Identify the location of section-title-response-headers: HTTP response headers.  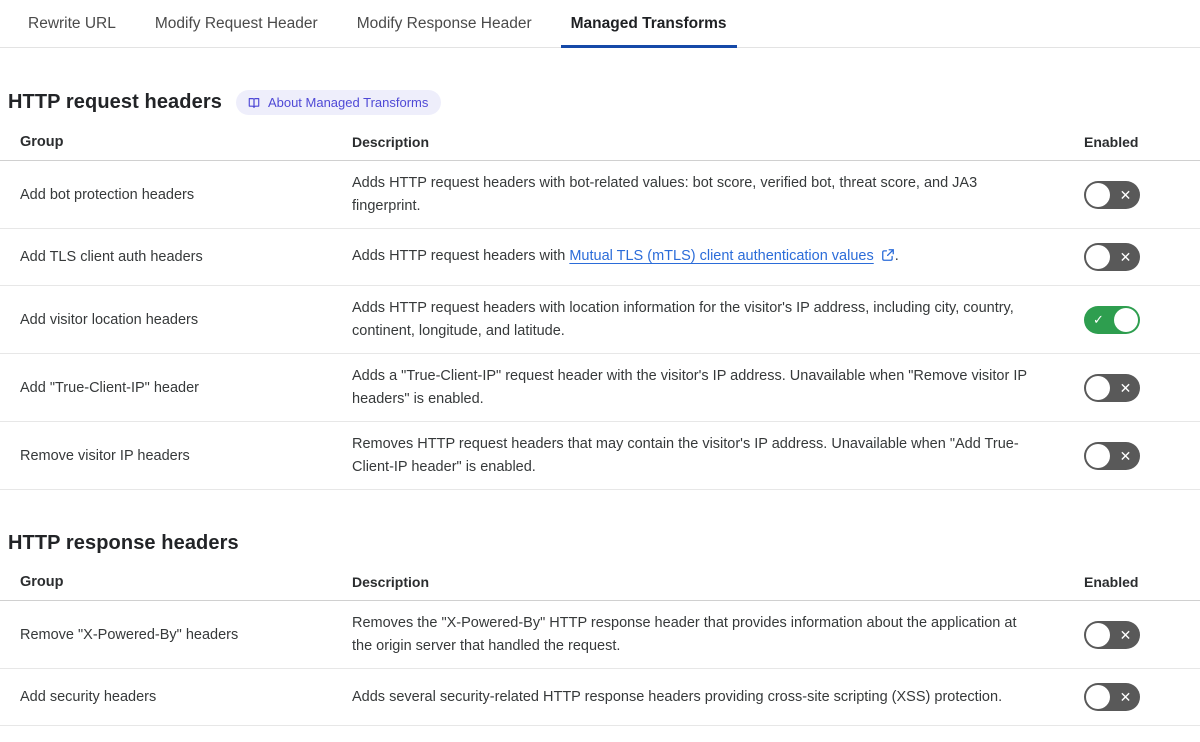
(123, 543).